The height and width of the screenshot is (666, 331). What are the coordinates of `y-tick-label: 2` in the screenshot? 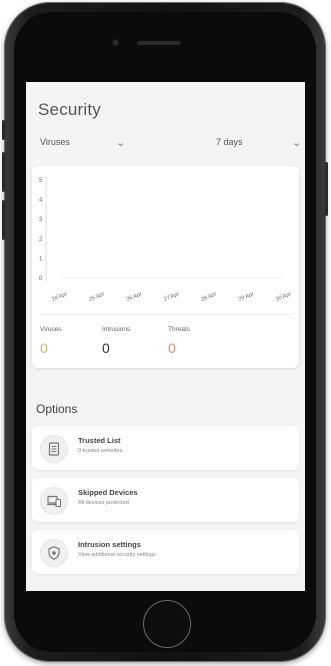 It's located at (41, 240).